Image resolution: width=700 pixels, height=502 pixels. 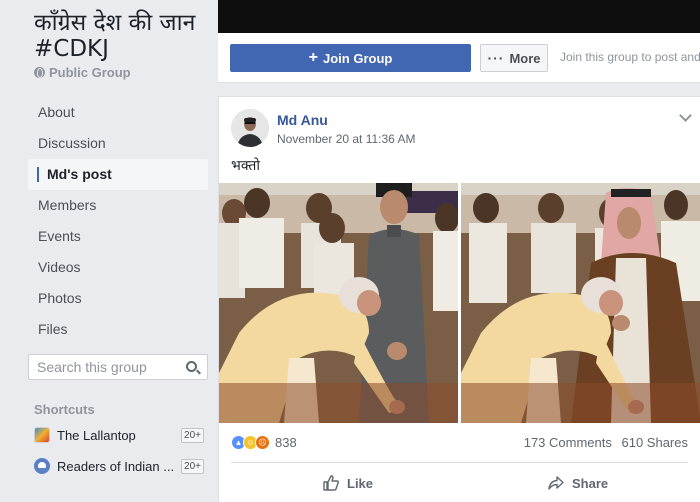 I want to click on action-divider, so click(x=459, y=462).